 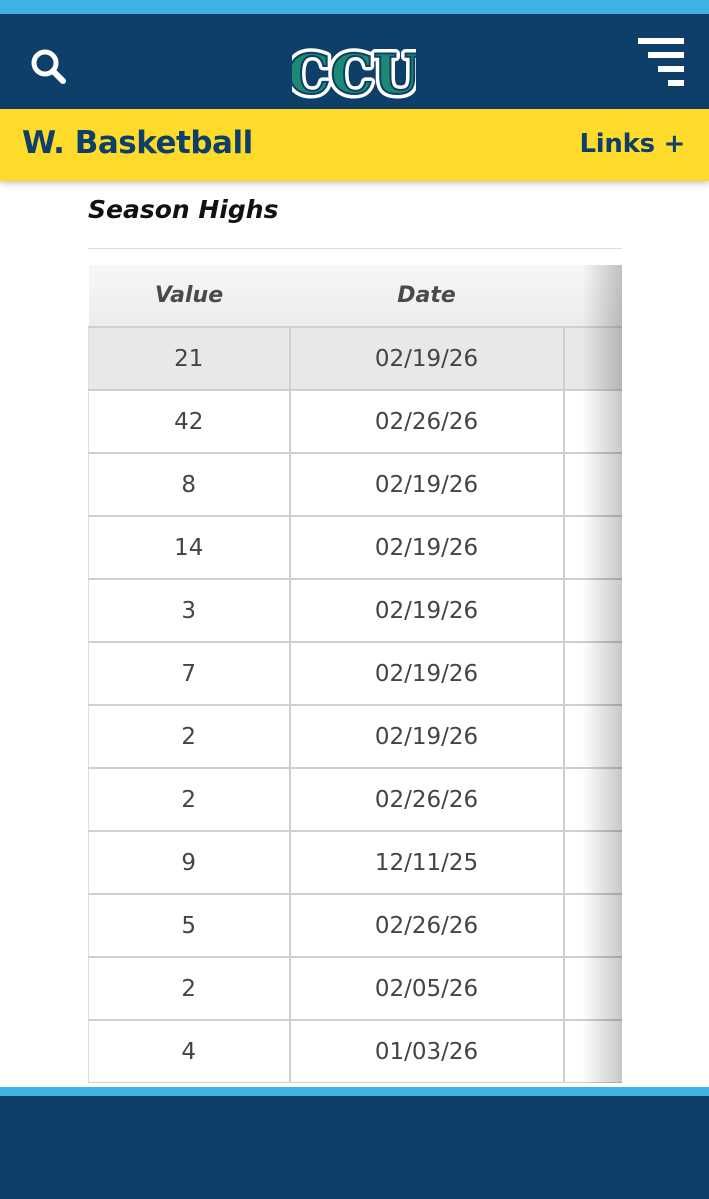 What do you see at coordinates (189, 610) in the screenshot?
I see `cell-value: 3` at bounding box center [189, 610].